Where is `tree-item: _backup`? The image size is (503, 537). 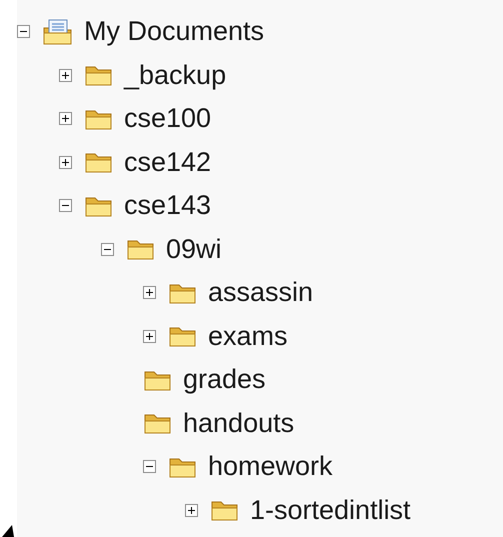 tree-item: _backup is located at coordinates (175, 75).